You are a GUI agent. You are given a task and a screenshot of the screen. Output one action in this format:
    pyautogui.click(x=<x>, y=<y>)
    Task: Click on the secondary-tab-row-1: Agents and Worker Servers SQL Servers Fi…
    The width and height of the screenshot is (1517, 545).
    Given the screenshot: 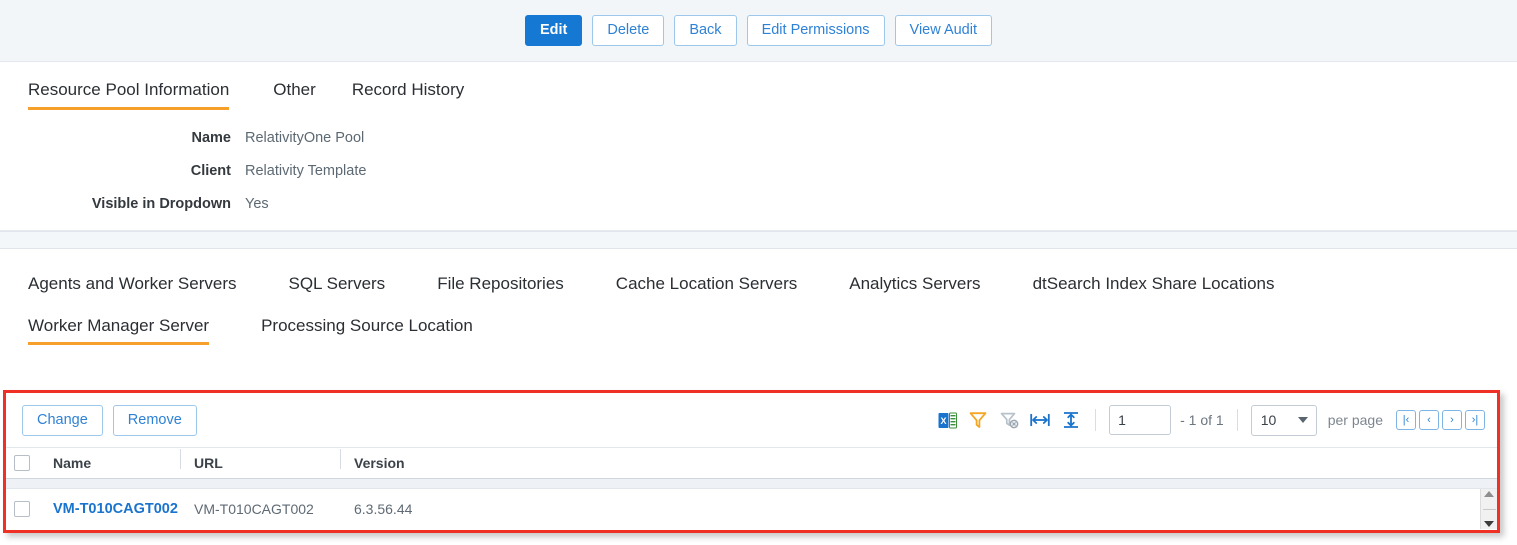 What is the action you would take?
    pyautogui.click(x=772, y=282)
    